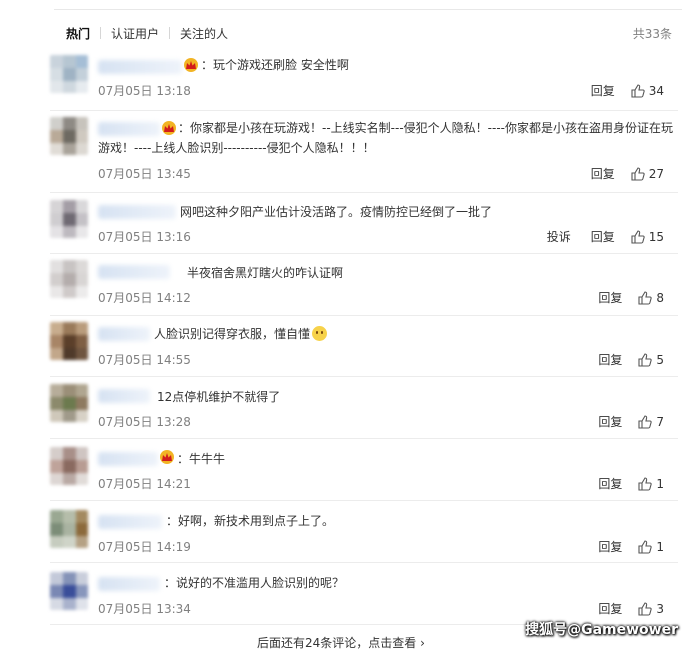  Describe the element at coordinates (144, 298) in the screenshot. I see `comment-date: 07月05日 14:12` at that location.